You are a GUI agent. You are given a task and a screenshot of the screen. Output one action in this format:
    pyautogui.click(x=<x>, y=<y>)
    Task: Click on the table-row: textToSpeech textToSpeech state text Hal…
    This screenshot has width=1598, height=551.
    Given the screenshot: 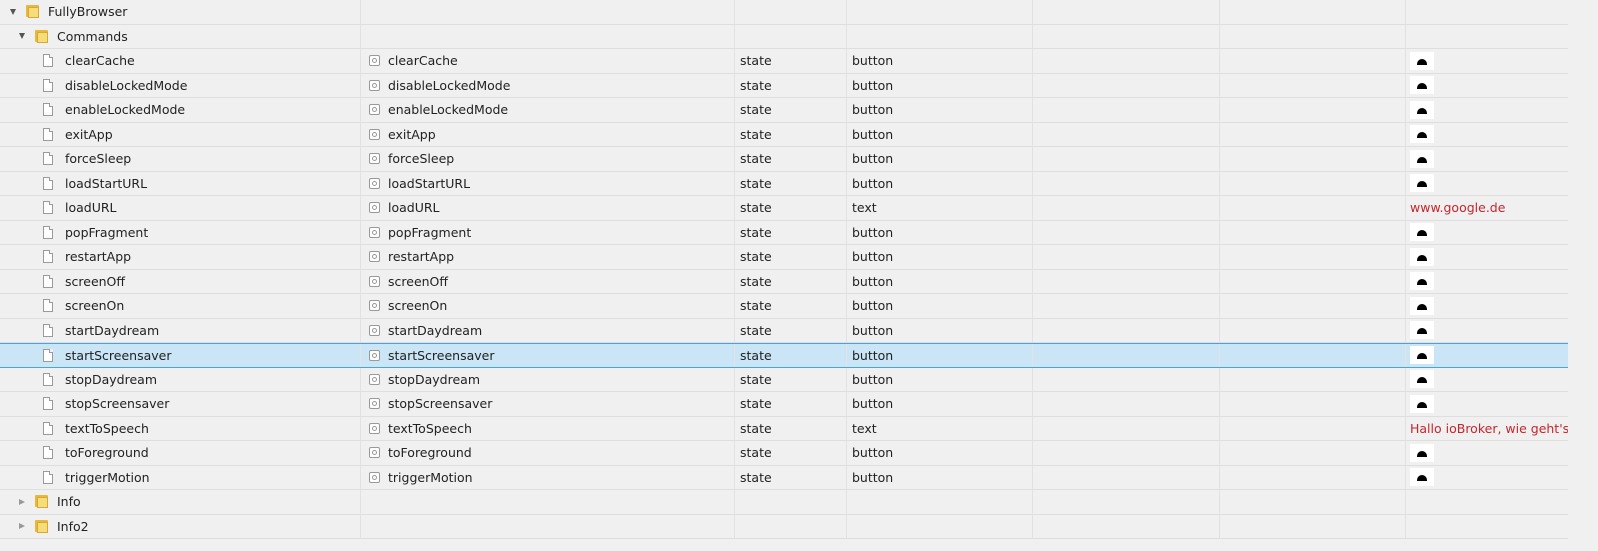 What is the action you would take?
    pyautogui.click(x=784, y=428)
    